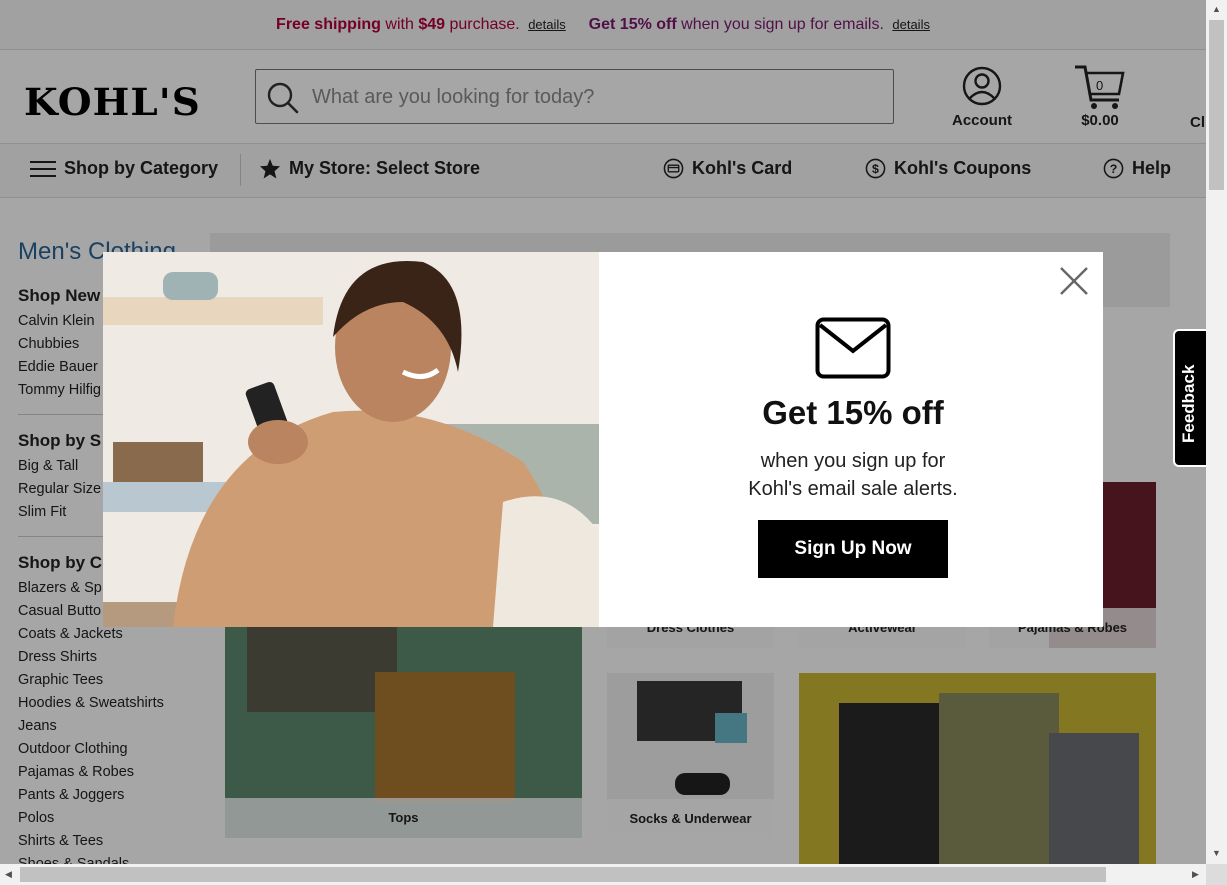 Image resolution: width=1227 pixels, height=885 pixels. I want to click on scroll-up-arrow-icon: ▲, so click(1216, 9).